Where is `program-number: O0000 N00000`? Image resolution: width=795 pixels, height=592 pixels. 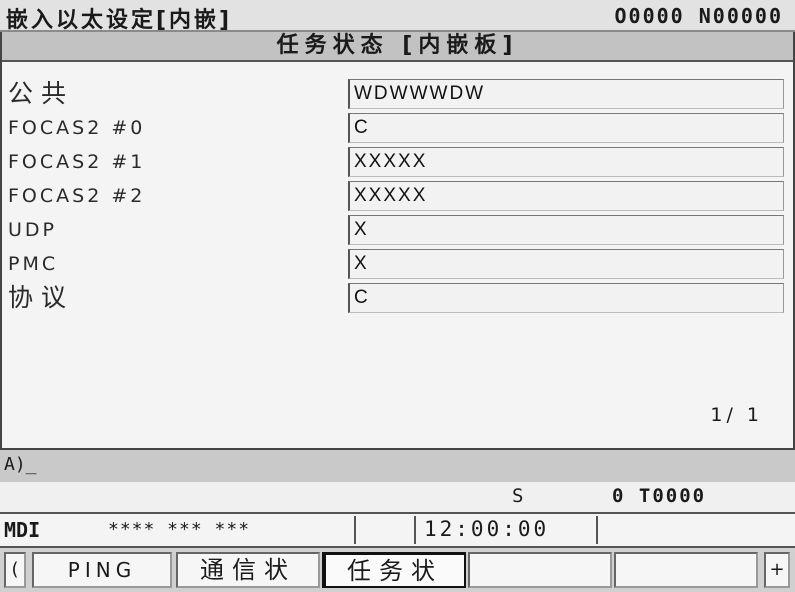 program-number: O0000 N00000 is located at coordinates (698, 16).